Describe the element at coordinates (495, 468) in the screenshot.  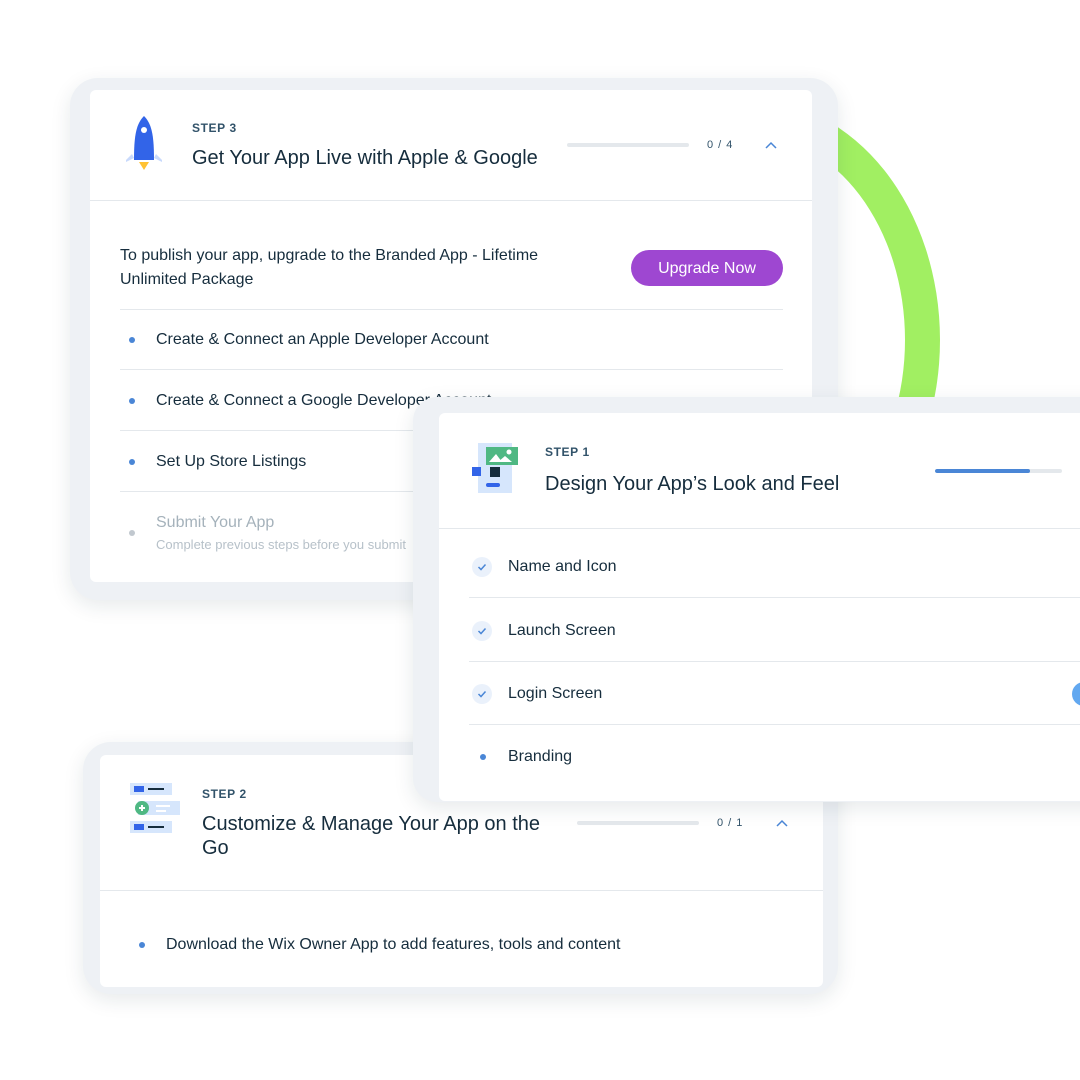
I see `design-icon` at that location.